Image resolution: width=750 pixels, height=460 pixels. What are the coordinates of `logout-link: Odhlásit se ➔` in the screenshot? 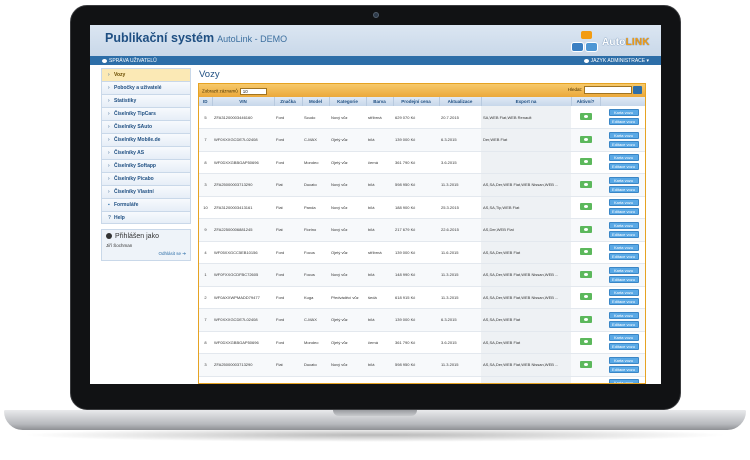 It's located at (172, 254).